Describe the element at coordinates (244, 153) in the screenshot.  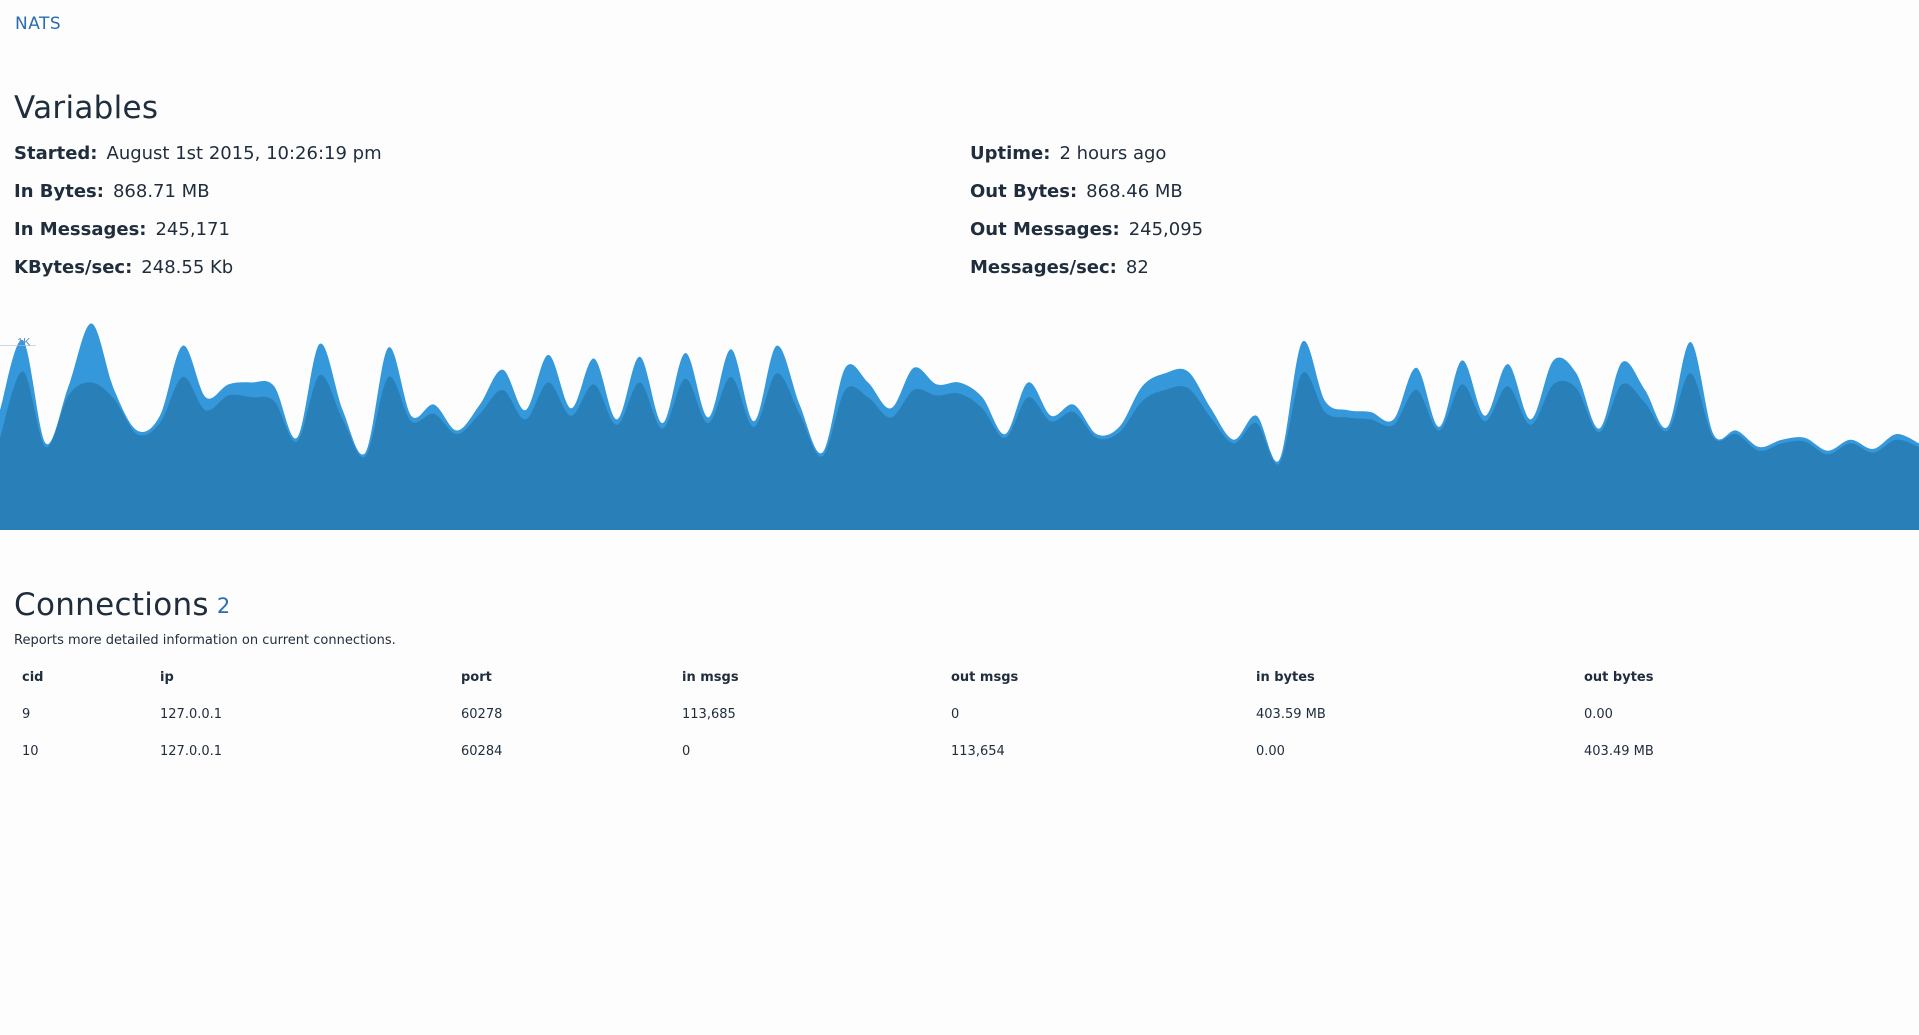
I see `stat-value: August 1st 2015, 10:26:19 pm` at that location.